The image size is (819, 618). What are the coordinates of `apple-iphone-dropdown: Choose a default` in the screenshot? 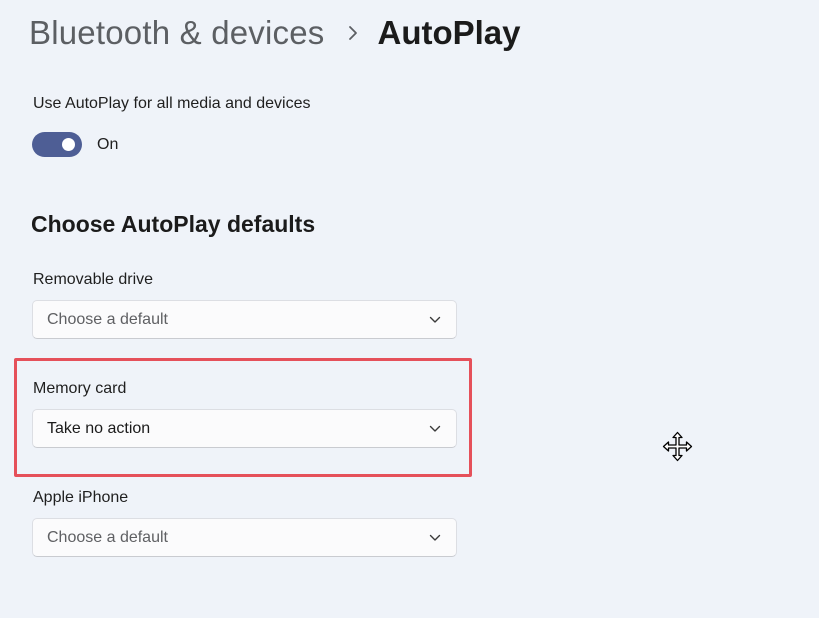 It's located at (244, 537).